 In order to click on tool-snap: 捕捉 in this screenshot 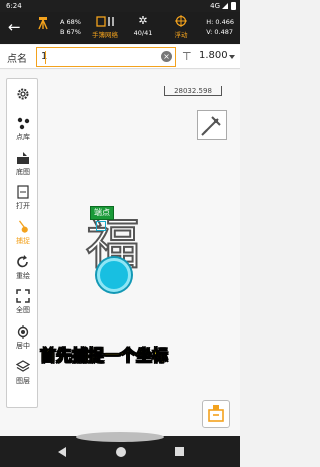, I will do `click(23, 233)`.